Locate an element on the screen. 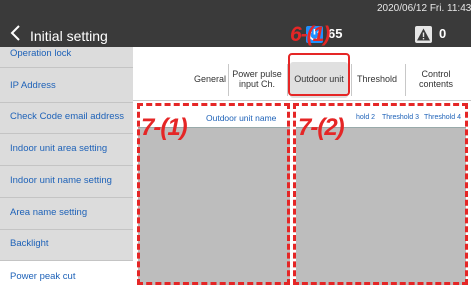 Image resolution: width=471 pixels, height=287 pixels. alert-icon is located at coordinates (423, 34).